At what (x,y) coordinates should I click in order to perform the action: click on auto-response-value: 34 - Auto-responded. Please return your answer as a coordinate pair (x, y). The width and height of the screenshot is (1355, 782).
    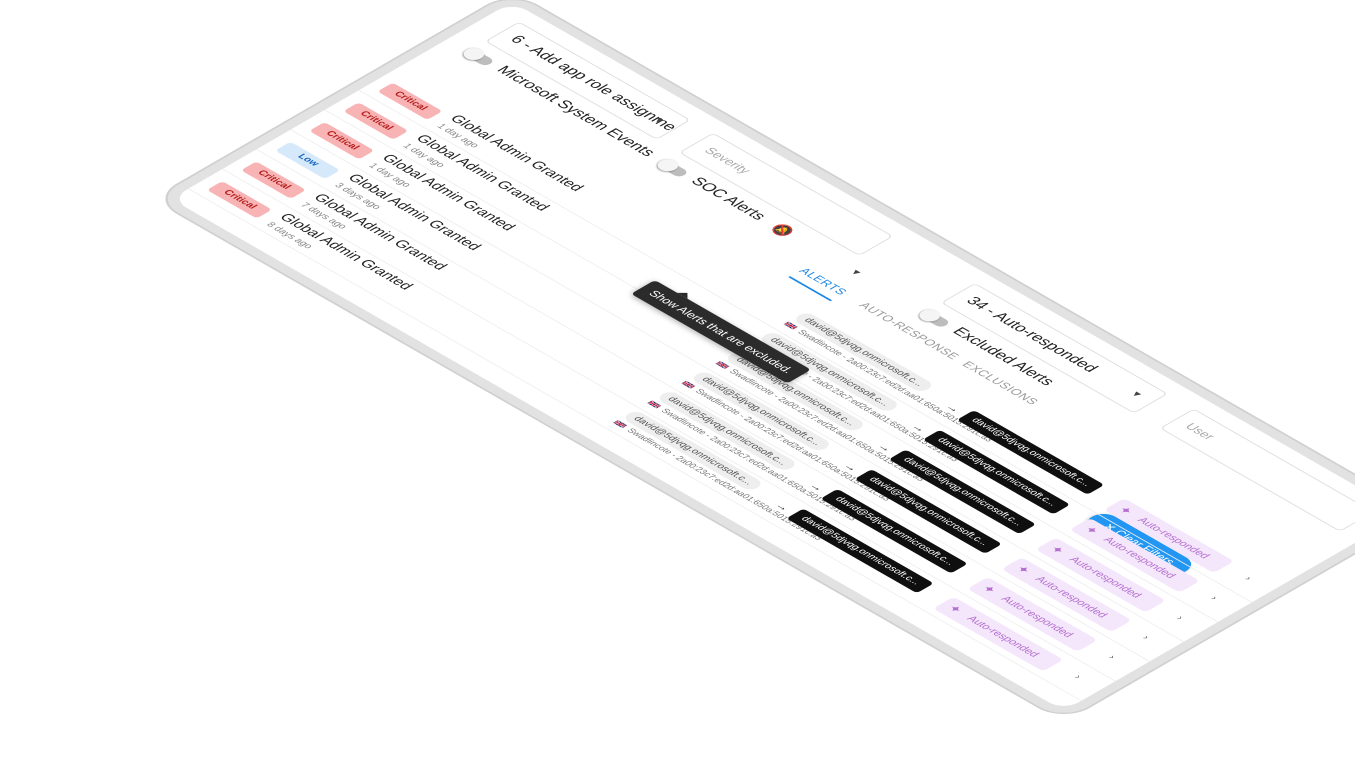
    Looking at the image, I should click on (1032, 334).